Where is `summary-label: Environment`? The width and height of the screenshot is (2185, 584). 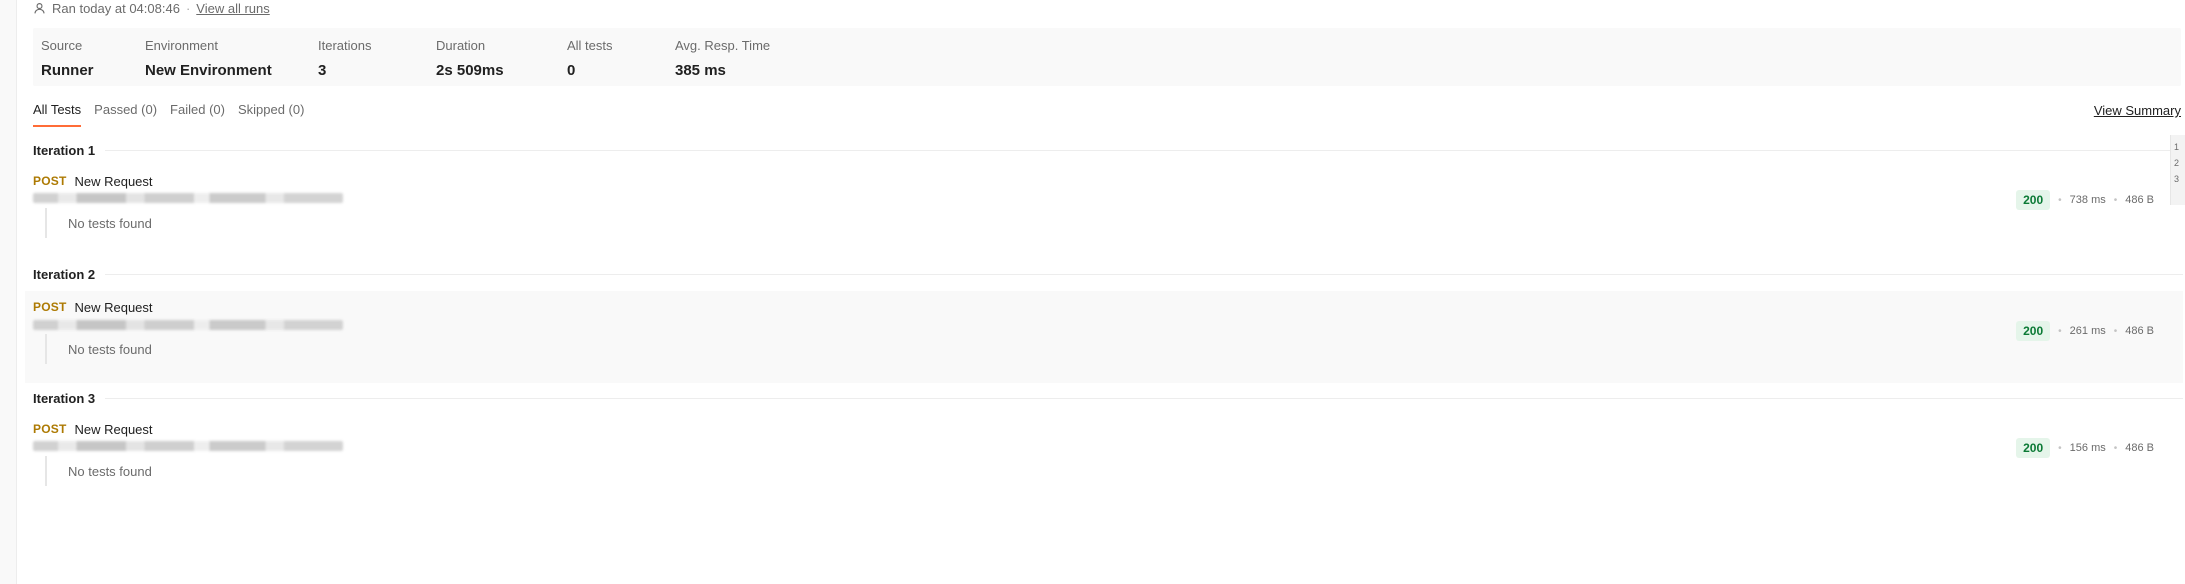
summary-label: Environment is located at coordinates (181, 45).